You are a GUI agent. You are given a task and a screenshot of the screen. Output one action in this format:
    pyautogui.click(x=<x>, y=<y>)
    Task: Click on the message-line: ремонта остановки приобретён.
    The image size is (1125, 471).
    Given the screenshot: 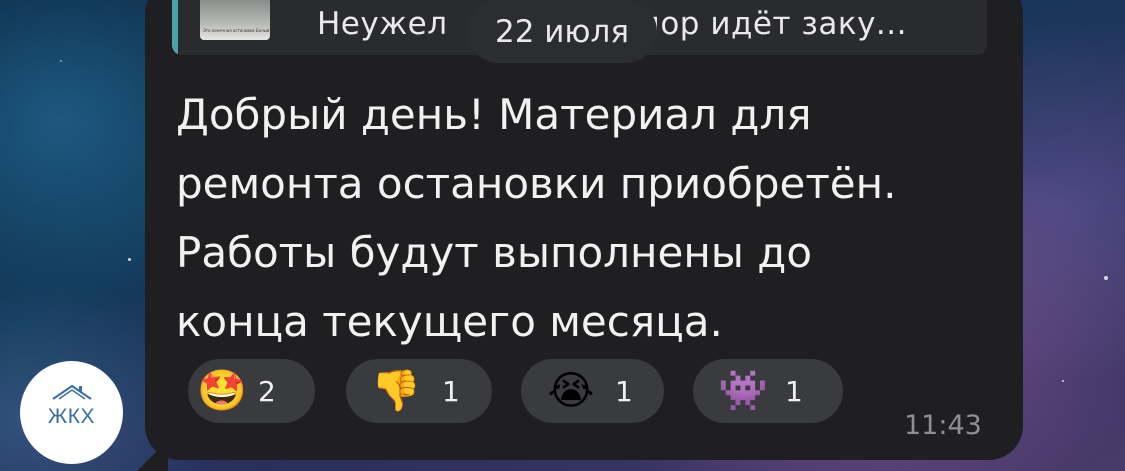 What is the action you would take?
    pyautogui.click(x=536, y=183)
    